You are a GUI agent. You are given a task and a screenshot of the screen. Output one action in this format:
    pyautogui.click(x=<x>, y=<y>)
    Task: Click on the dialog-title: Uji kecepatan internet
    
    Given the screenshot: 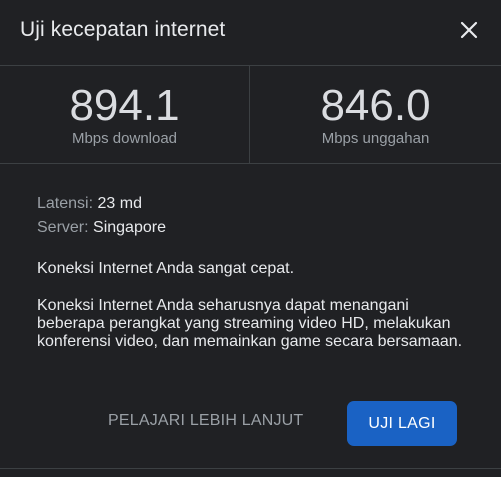 What is the action you would take?
    pyautogui.click(x=123, y=29)
    